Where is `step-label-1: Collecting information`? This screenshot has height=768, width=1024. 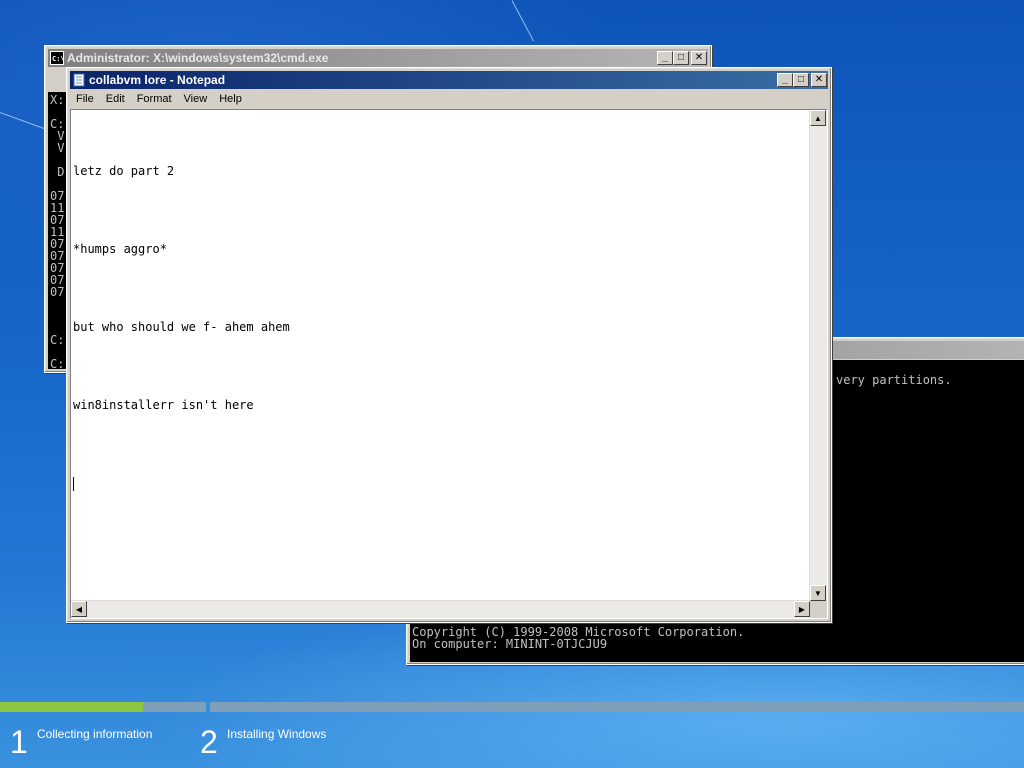
step-label-1: Collecting information is located at coordinates (95, 734).